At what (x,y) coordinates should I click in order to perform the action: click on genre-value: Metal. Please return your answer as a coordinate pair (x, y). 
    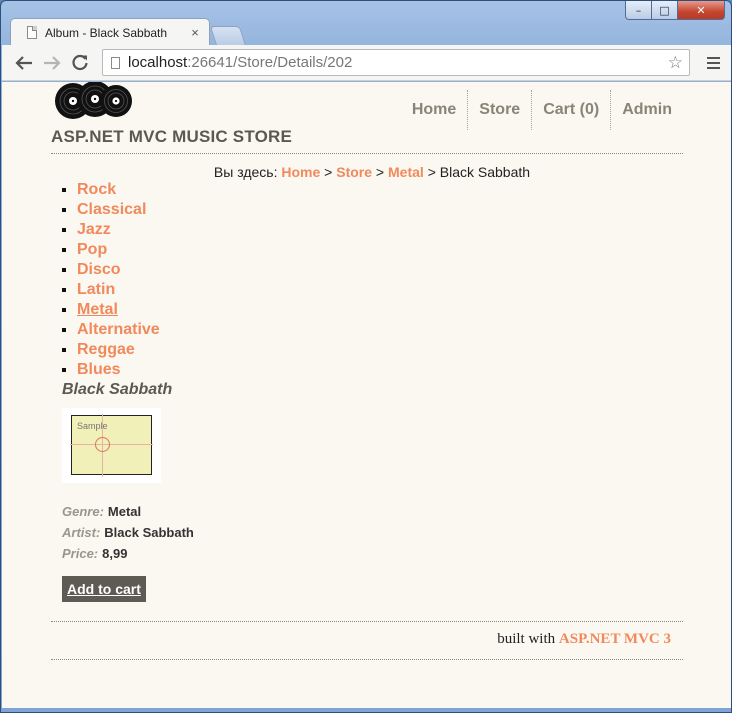
    Looking at the image, I should click on (124, 511).